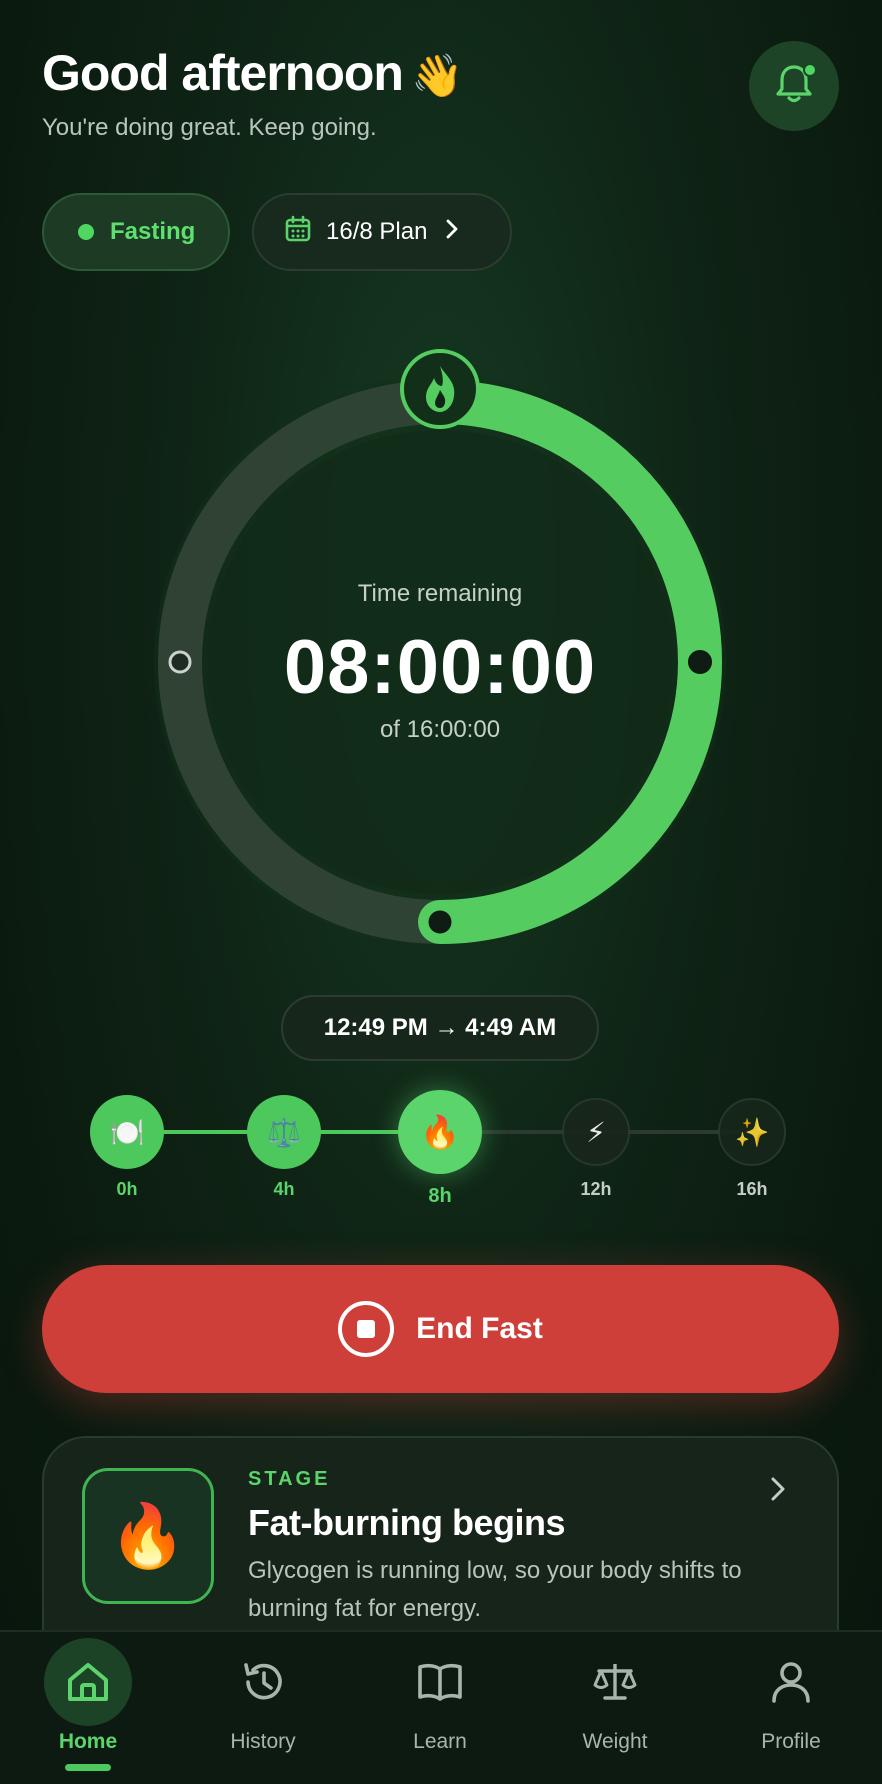  Describe the element at coordinates (752, 1189) in the screenshot. I see `stage-label-16h: 16h` at that location.